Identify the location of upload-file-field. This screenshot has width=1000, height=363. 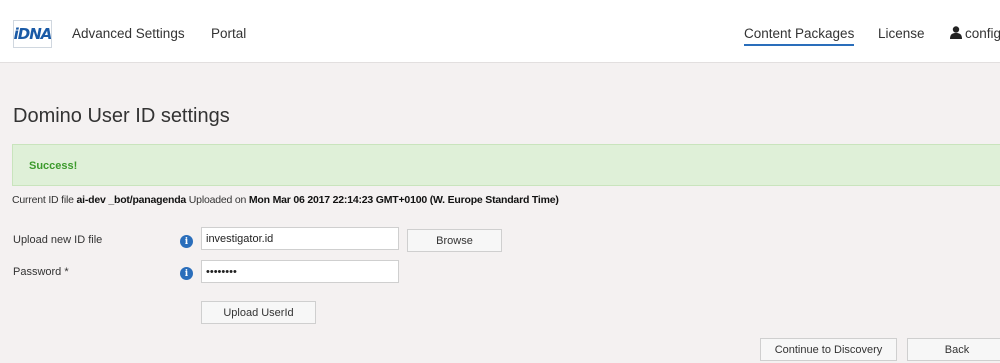
(300, 238).